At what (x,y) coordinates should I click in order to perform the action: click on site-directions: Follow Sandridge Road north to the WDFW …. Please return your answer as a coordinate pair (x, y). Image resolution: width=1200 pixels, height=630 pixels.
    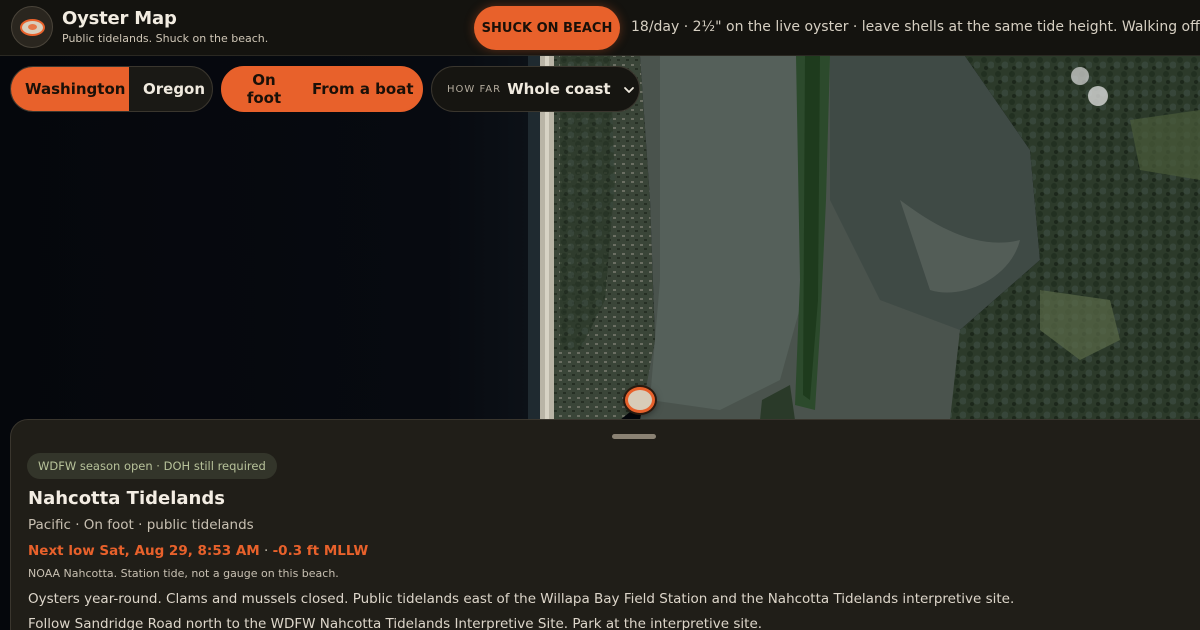
    Looking at the image, I should click on (395, 623).